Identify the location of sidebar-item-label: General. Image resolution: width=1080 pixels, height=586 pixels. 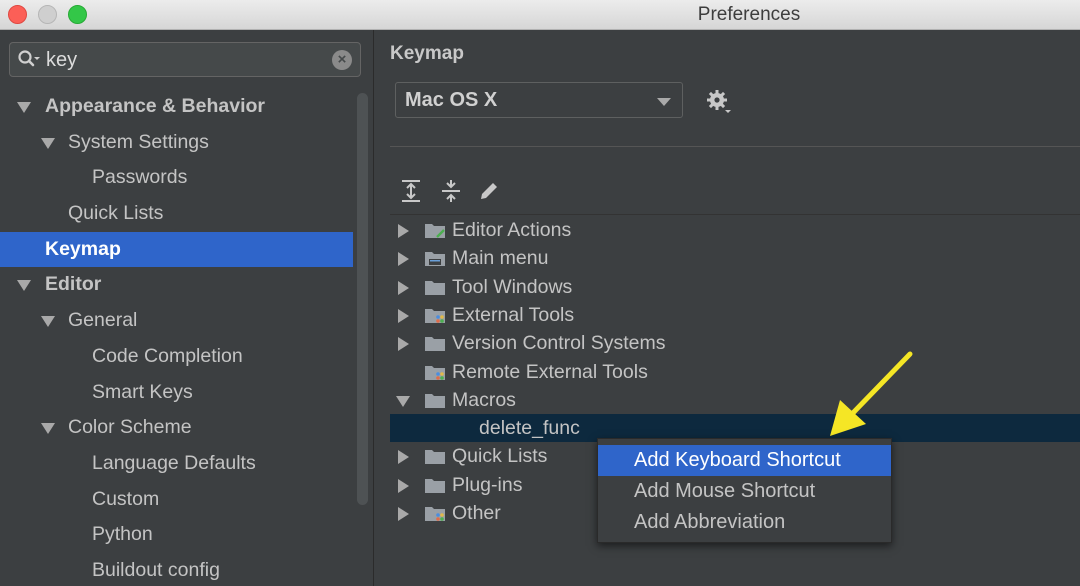
(102, 321).